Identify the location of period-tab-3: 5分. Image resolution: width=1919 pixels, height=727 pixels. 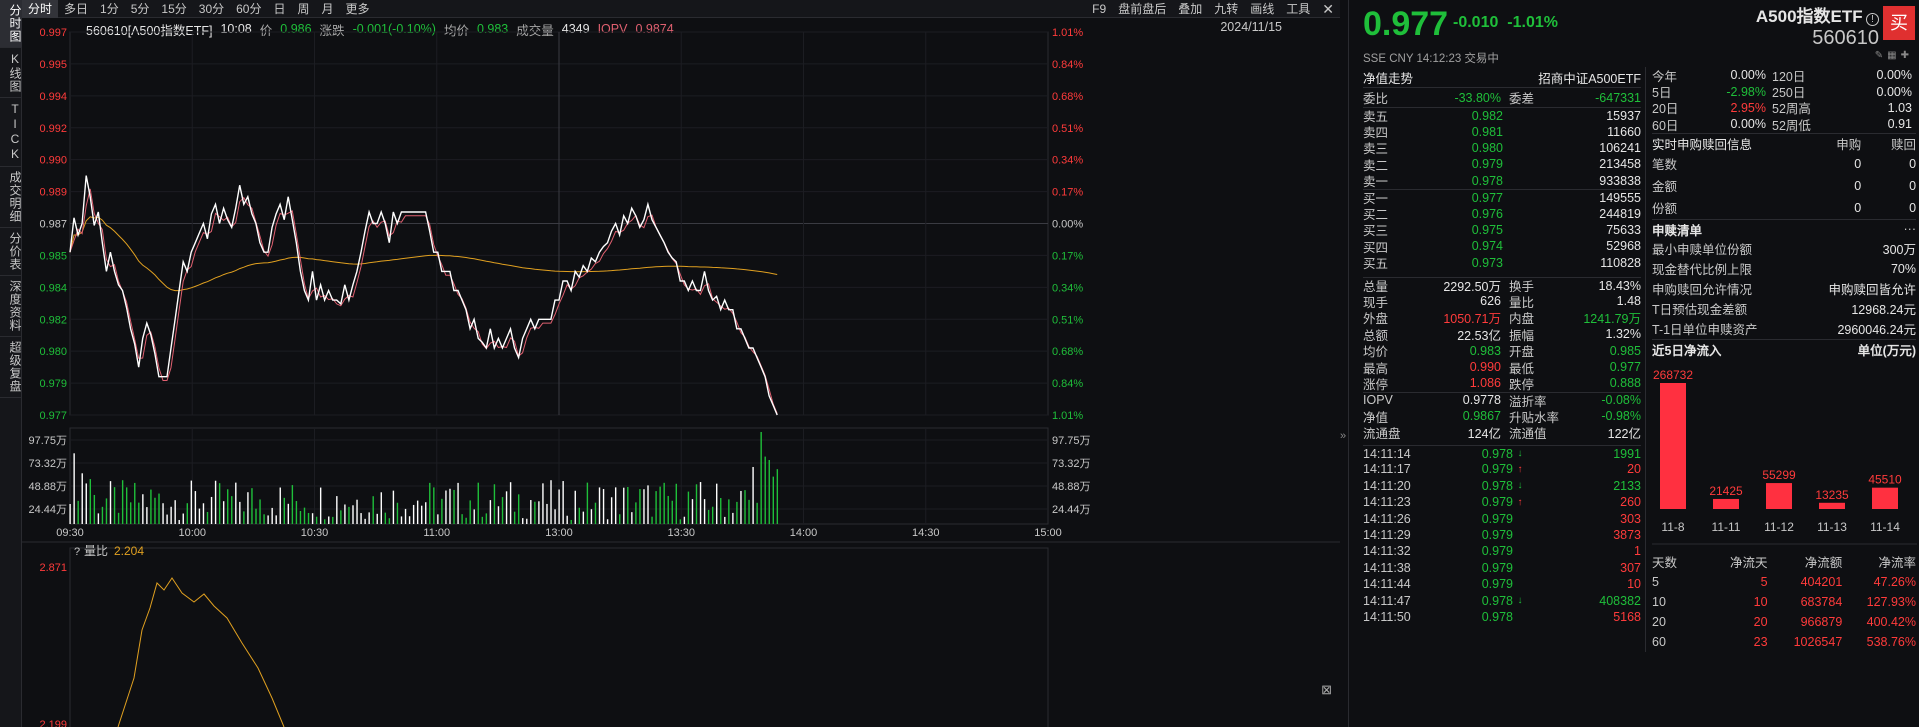
(140, 9).